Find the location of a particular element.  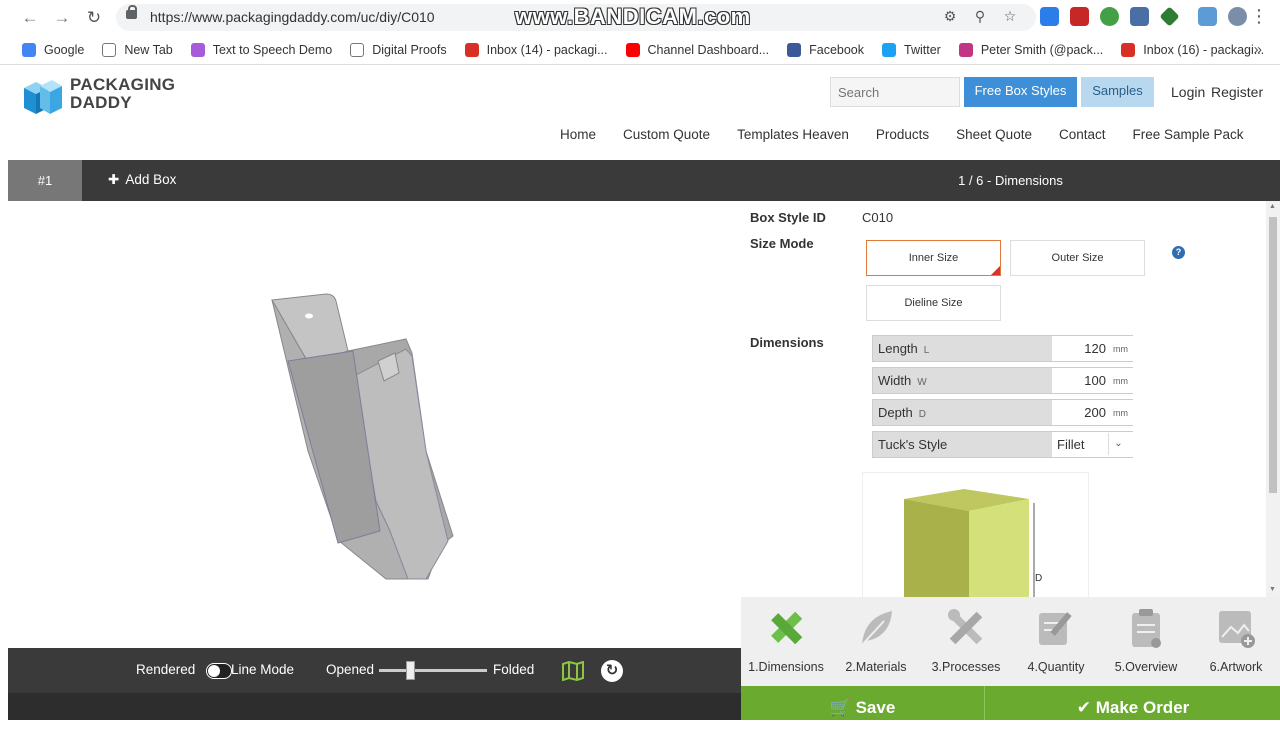

reset-view-icon: ↻ is located at coordinates (612, 671).